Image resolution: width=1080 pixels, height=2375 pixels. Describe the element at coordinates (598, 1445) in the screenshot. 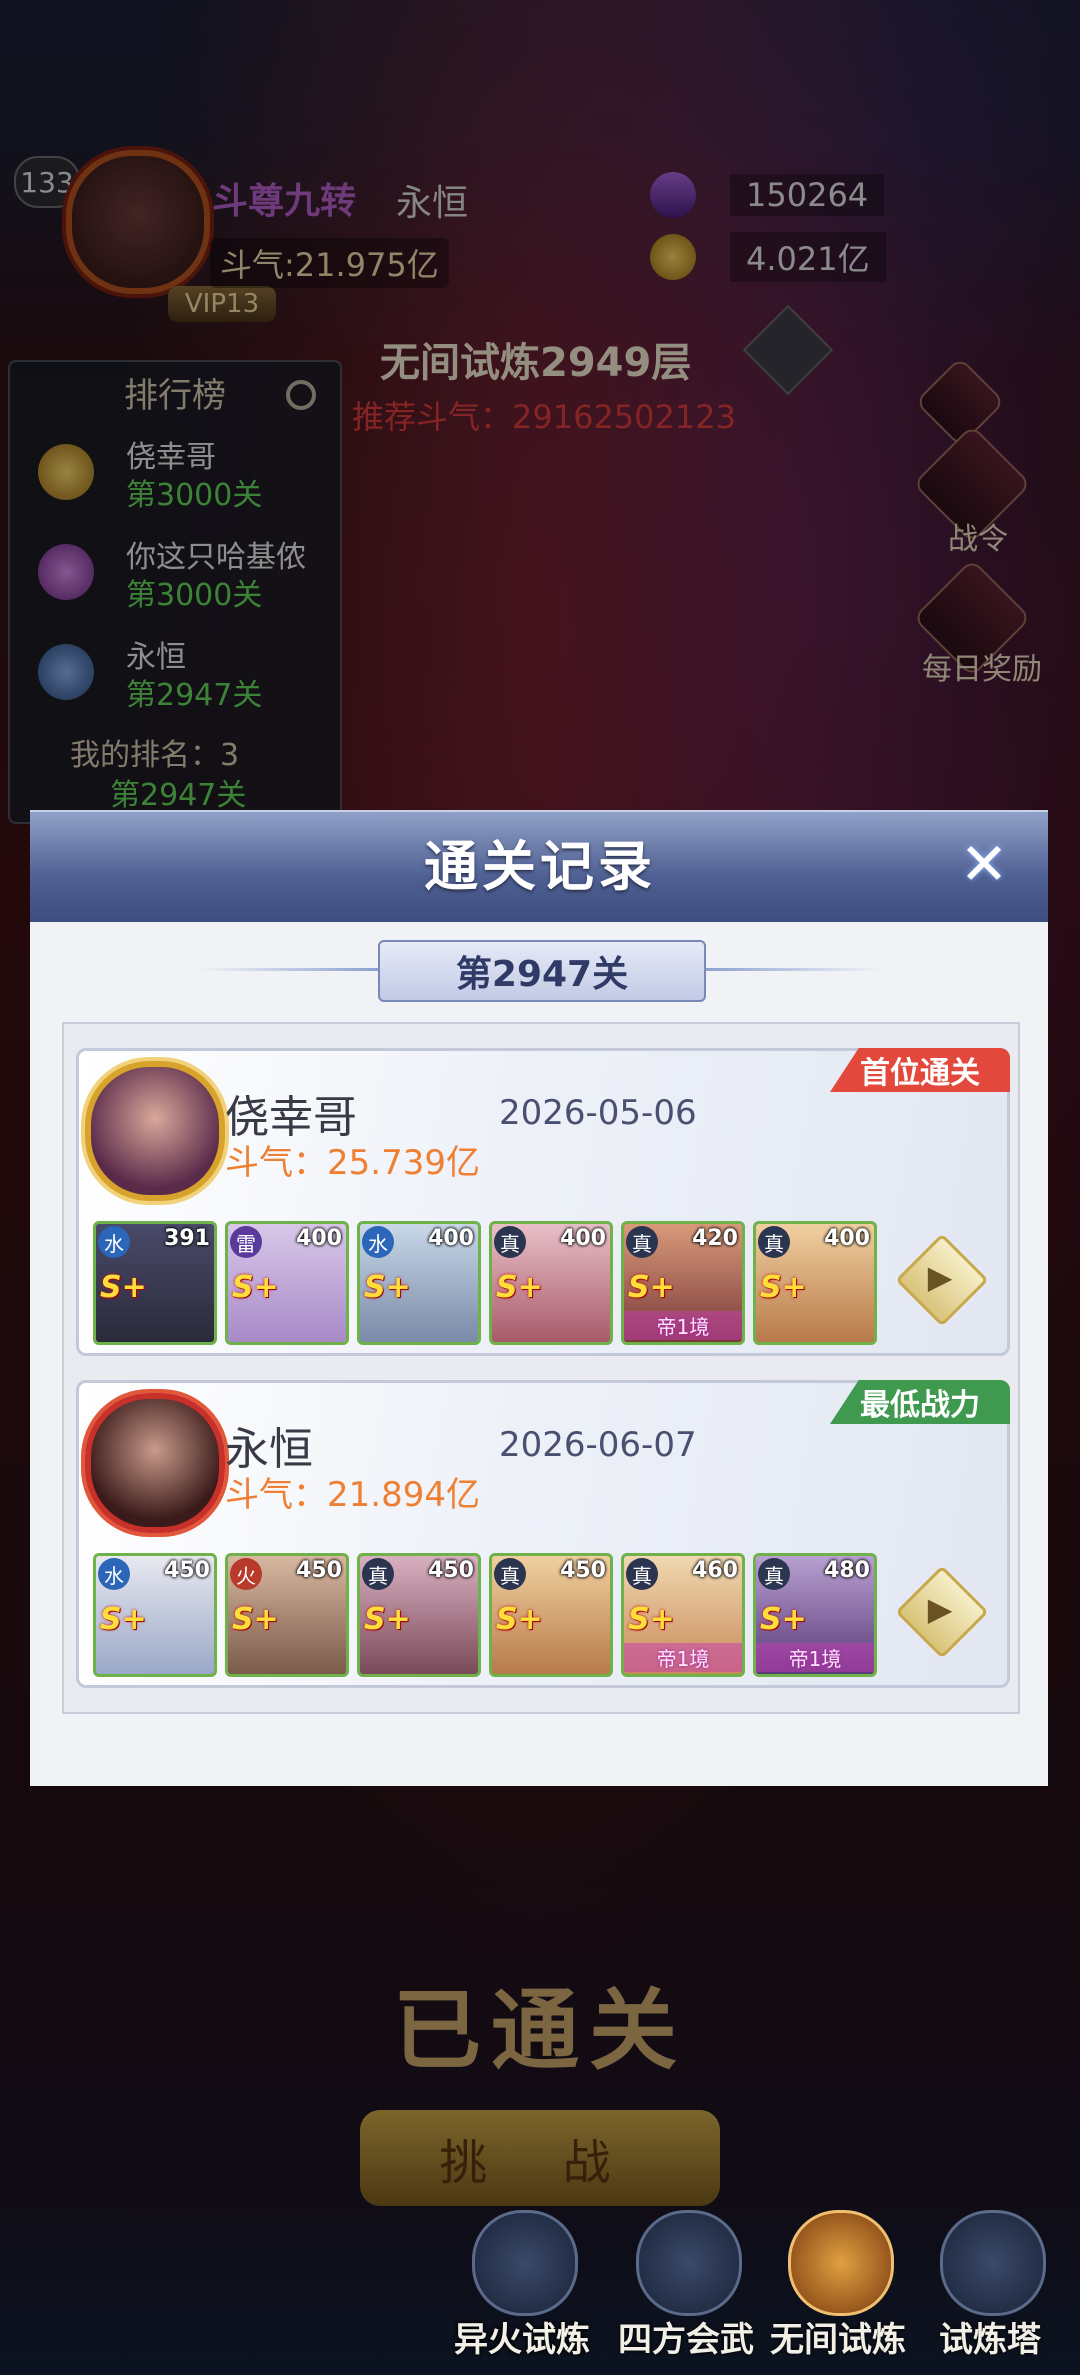

I see `record-date: 2026-06-07` at that location.